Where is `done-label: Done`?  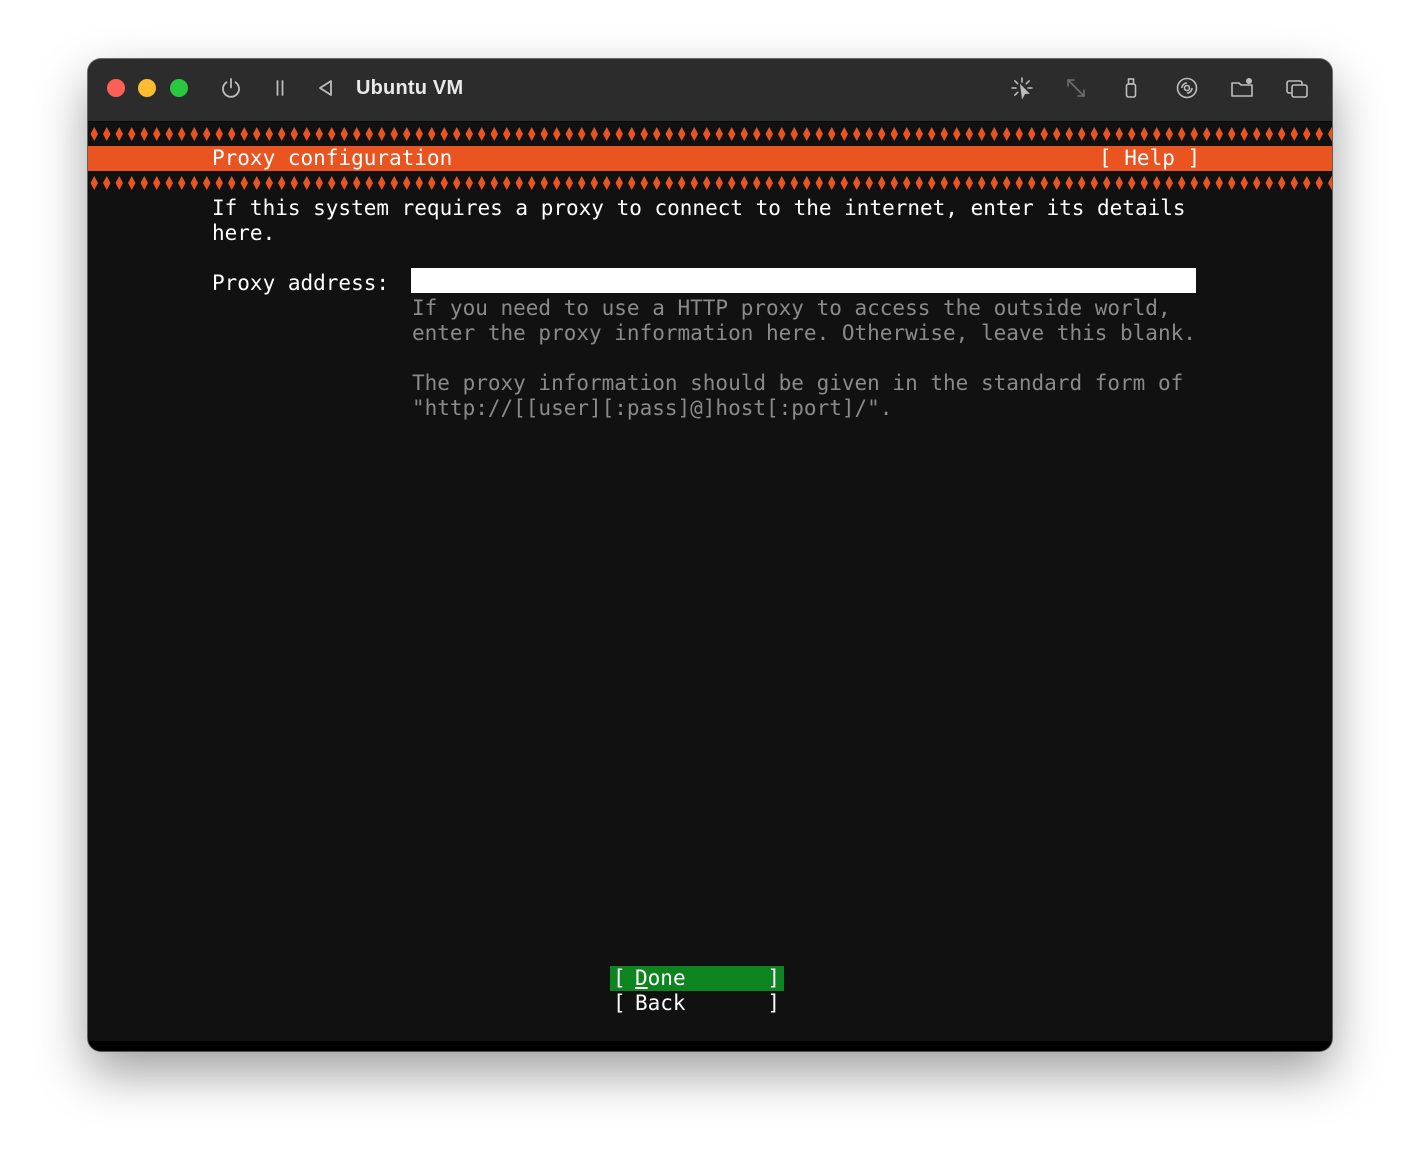
done-label: Done is located at coordinates (660, 978).